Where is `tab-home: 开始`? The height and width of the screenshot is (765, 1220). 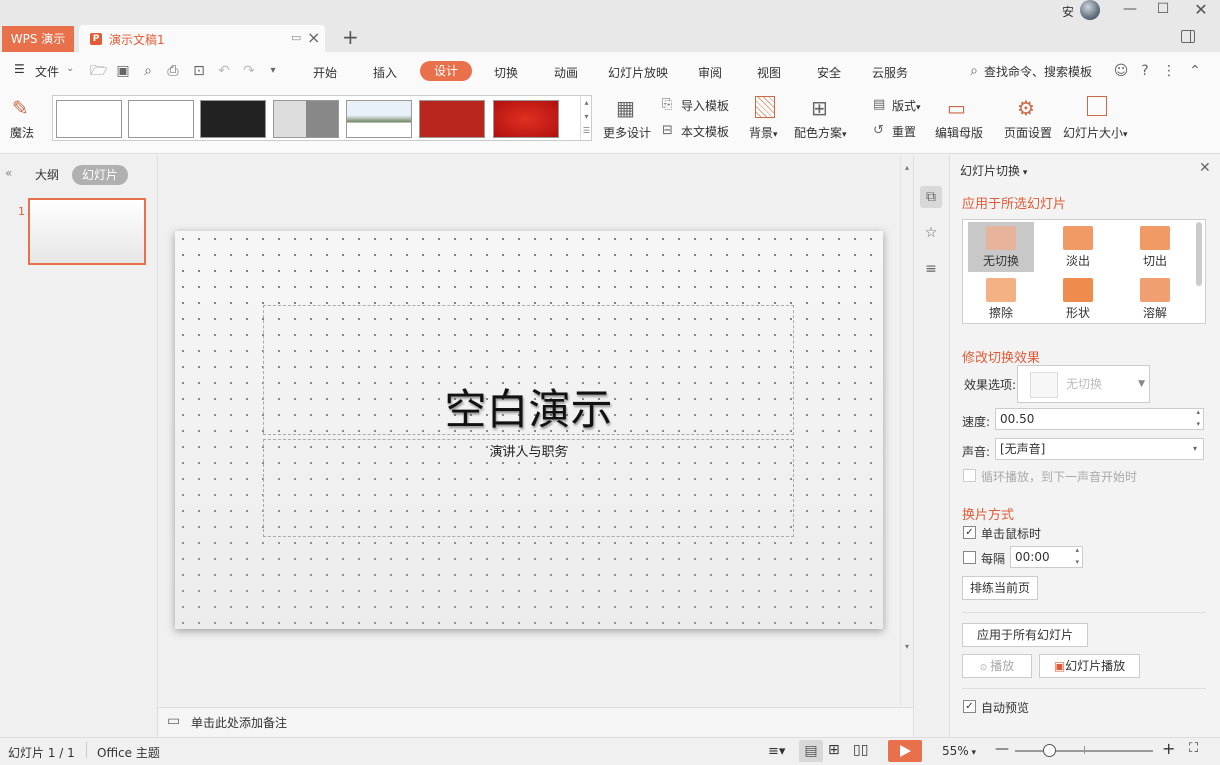
tab-home: 开始 is located at coordinates (325, 72).